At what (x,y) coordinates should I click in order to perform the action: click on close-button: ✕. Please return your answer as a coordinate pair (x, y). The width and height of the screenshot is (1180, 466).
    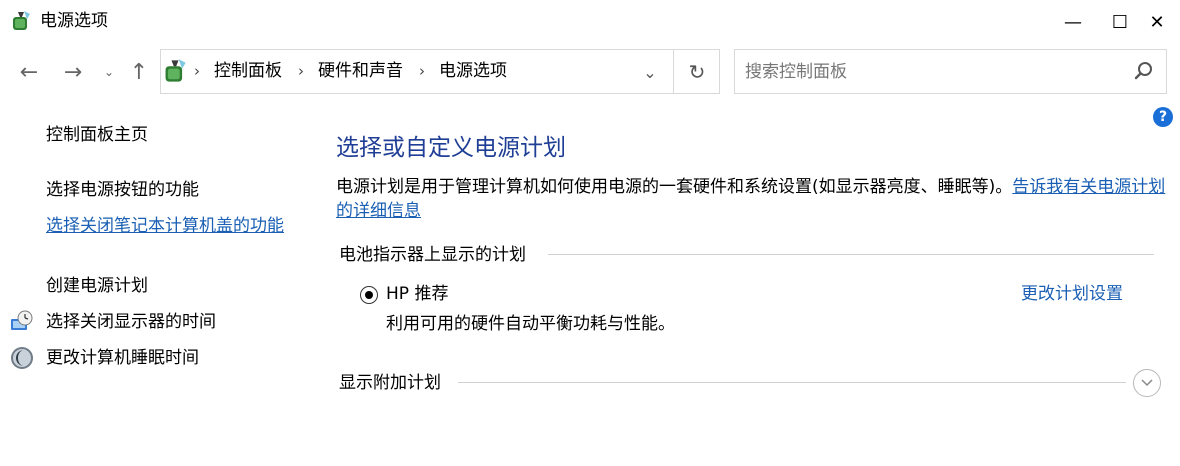
    Looking at the image, I should click on (1157, 22).